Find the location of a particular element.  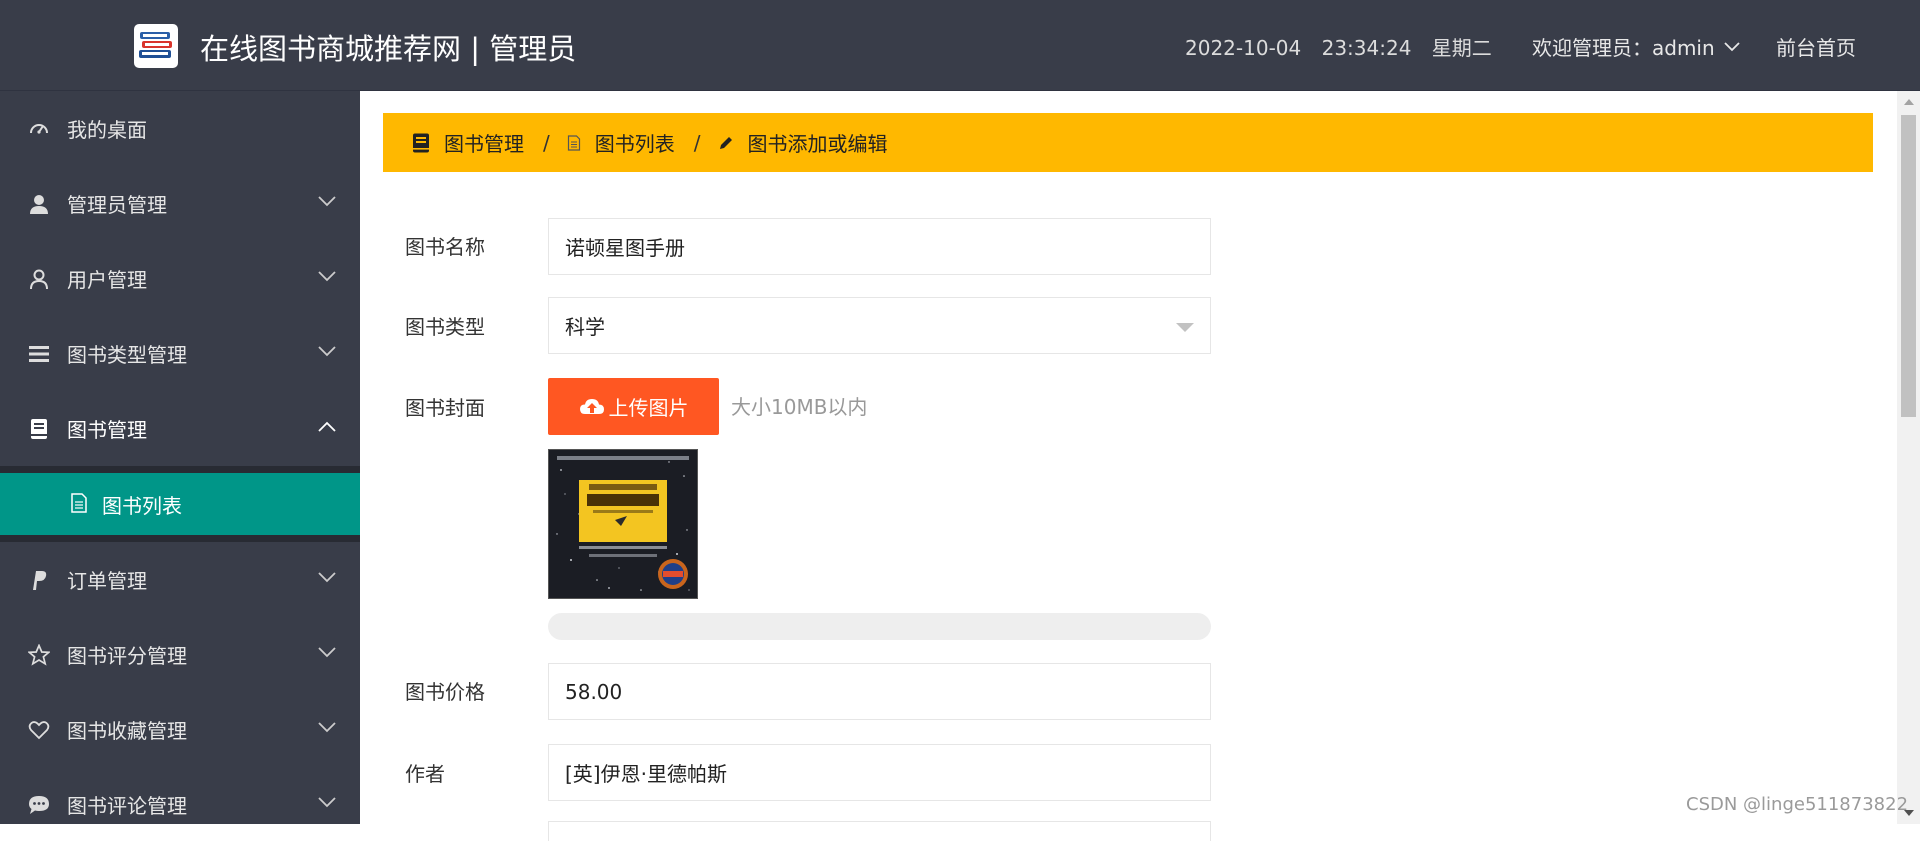

sidebar-submenu: 图书列表 is located at coordinates (180, 504).